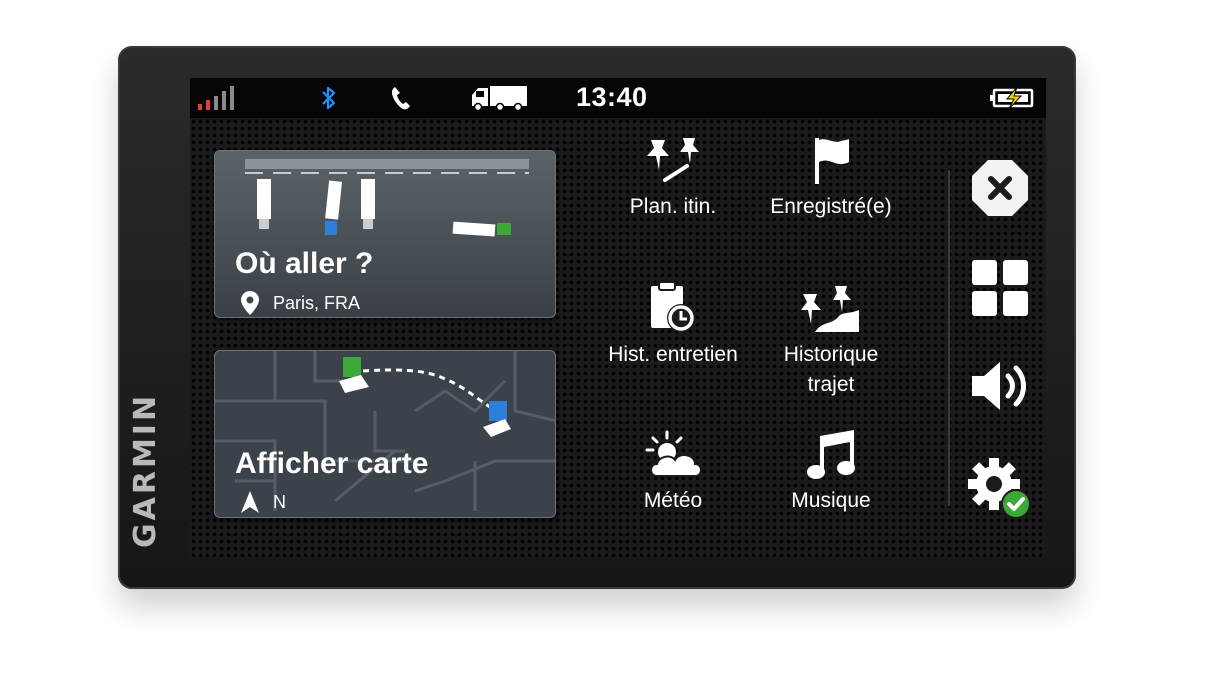 This screenshot has width=1214, height=675. I want to click on service-history-icon, so click(673, 306).